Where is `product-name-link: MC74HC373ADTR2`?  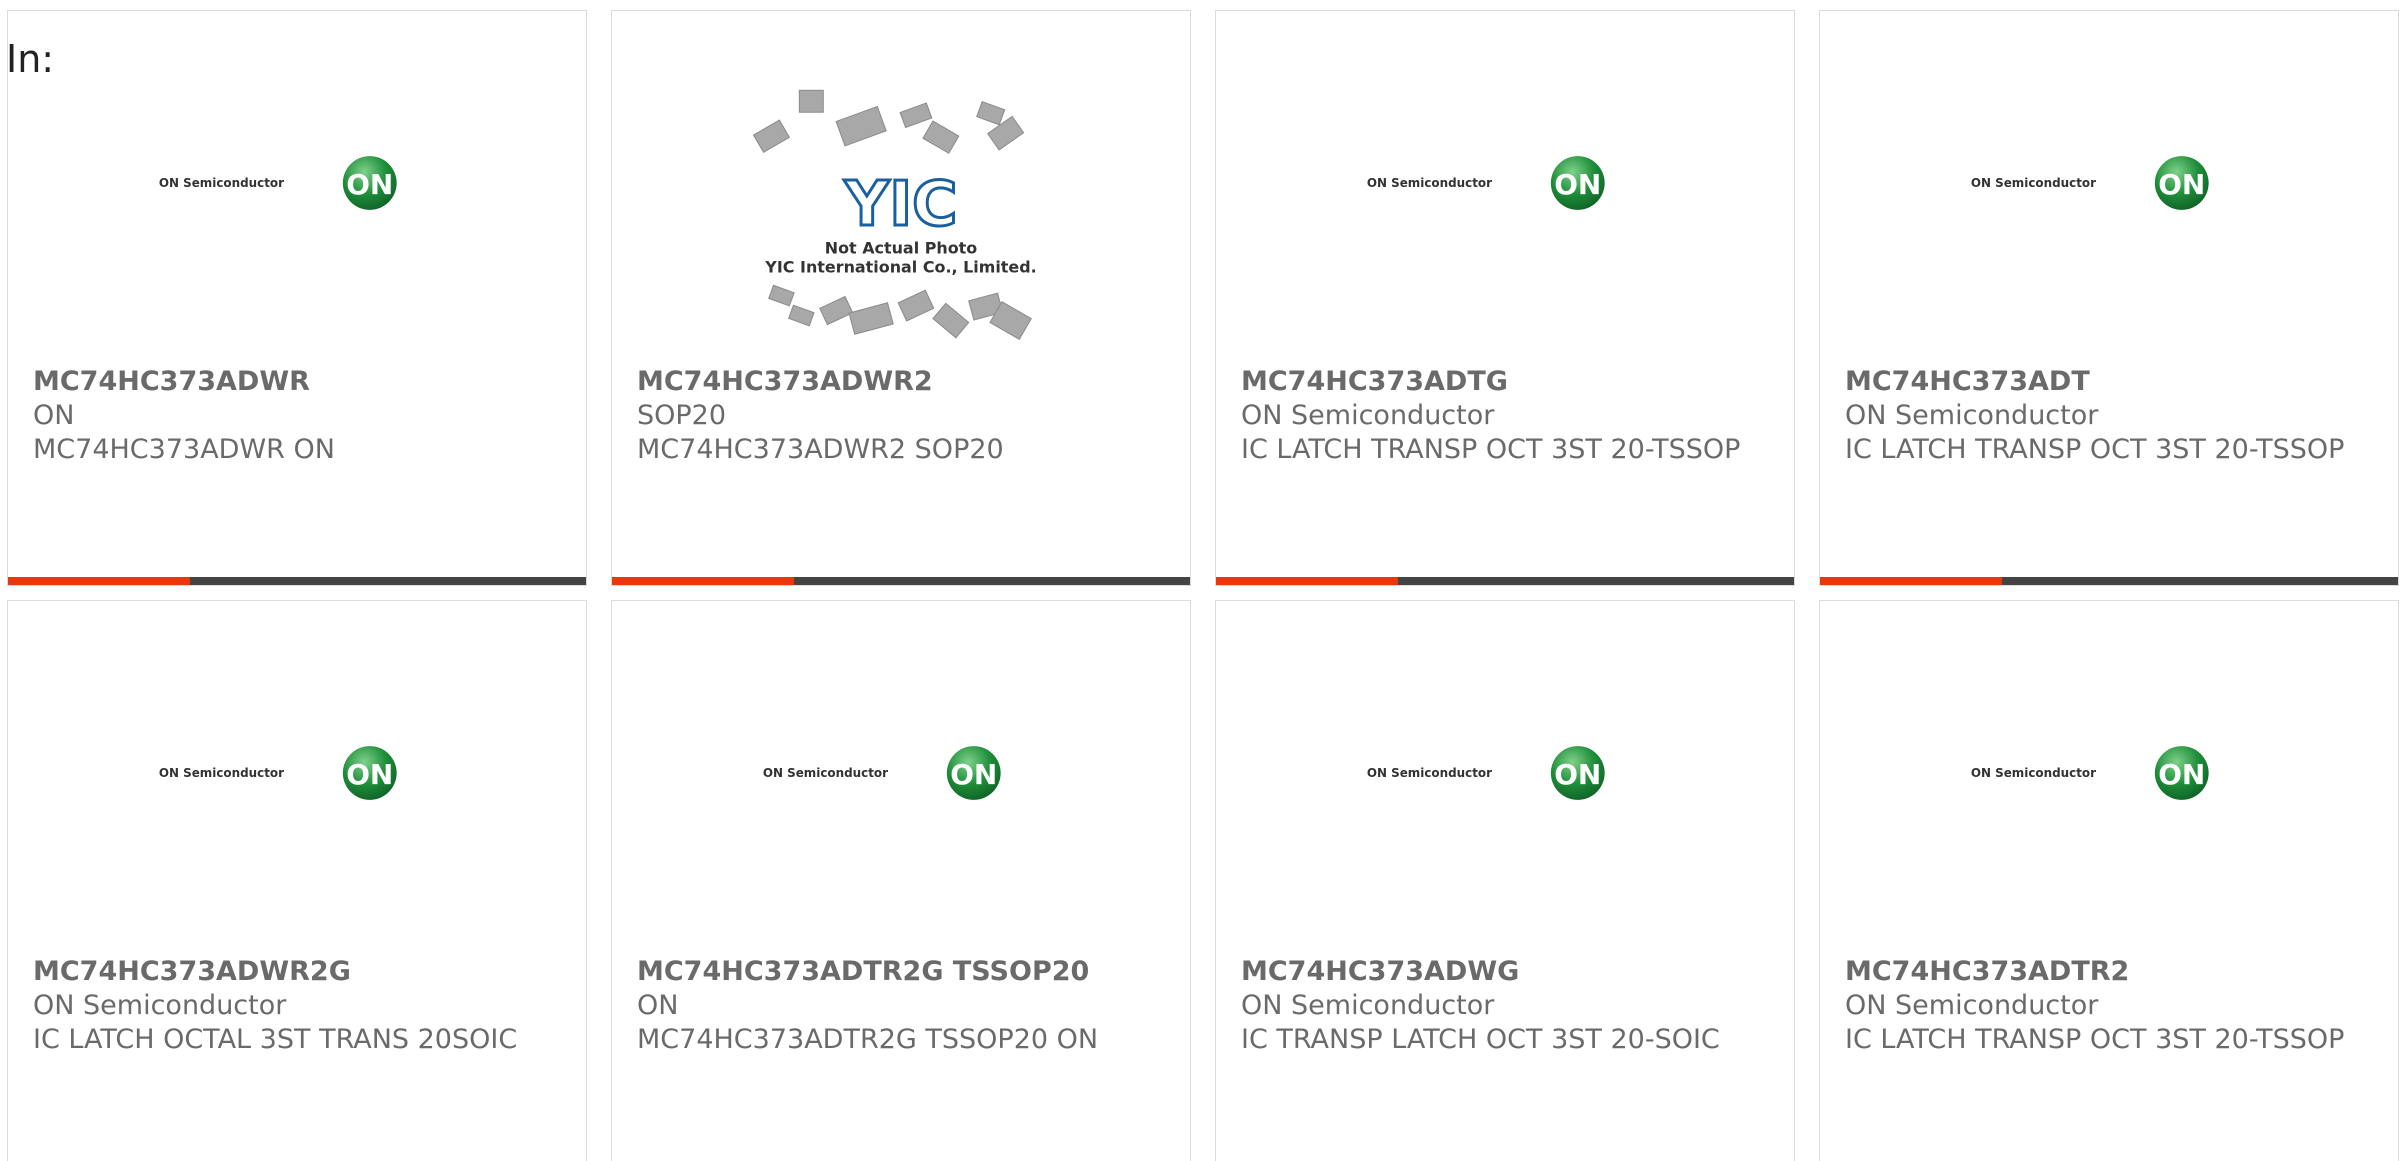 product-name-link: MC74HC373ADTR2 is located at coordinates (2111, 972).